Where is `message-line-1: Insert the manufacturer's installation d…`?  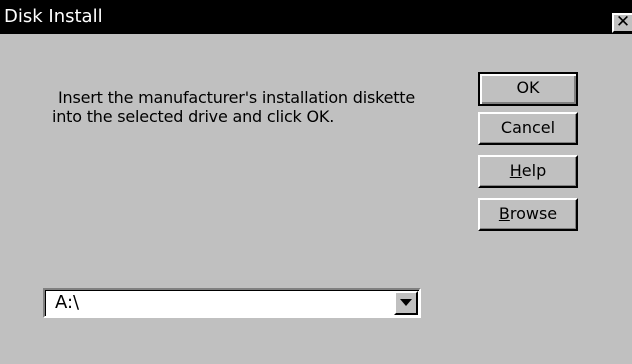
message-line-1: Insert the manufacturer's installation d… is located at coordinates (237, 97).